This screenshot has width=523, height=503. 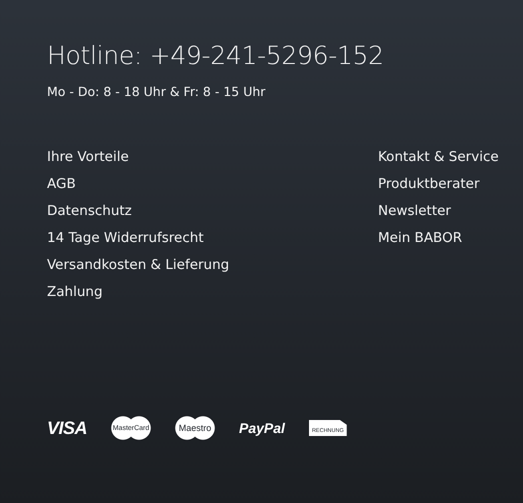 I want to click on footer-link: AGB, so click(x=212, y=184).